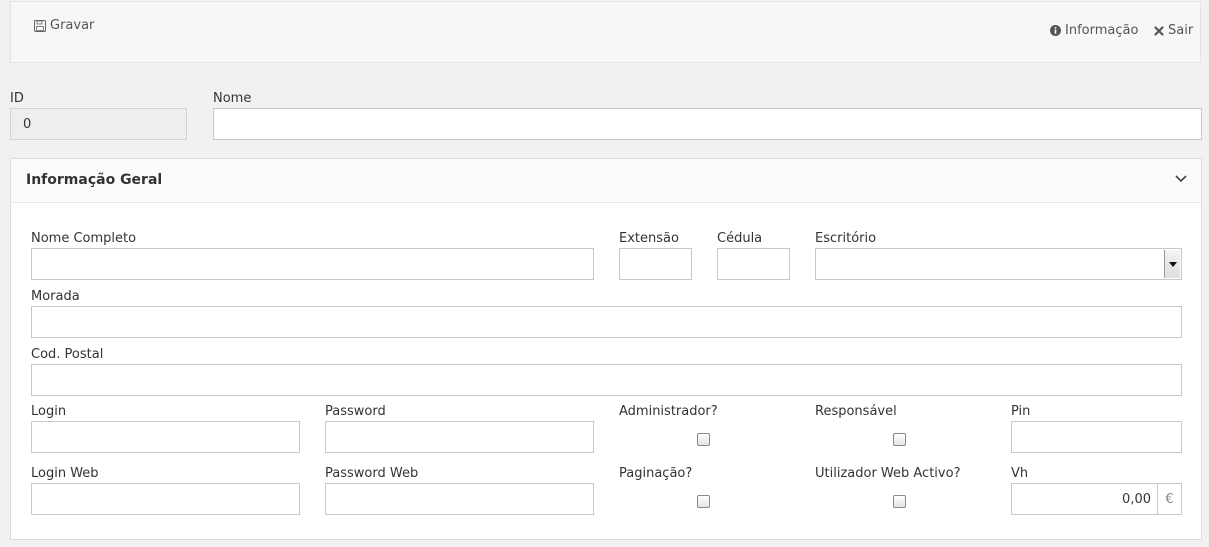  I want to click on chevron-down-icon, so click(1181, 179).